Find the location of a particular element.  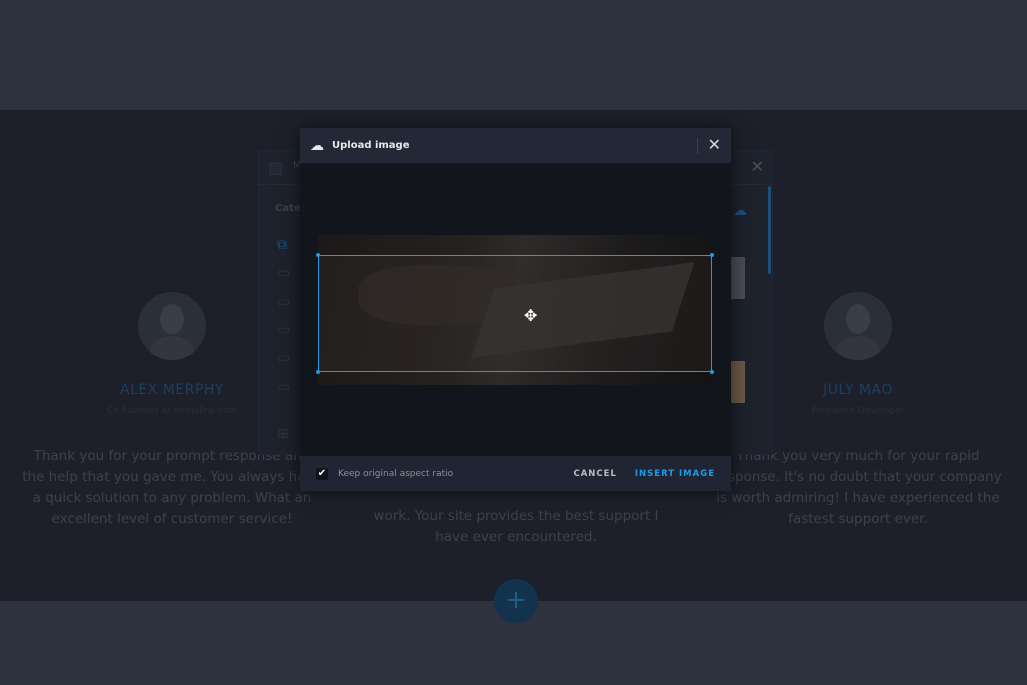

dialog-title: Upload image is located at coordinates (371, 145).